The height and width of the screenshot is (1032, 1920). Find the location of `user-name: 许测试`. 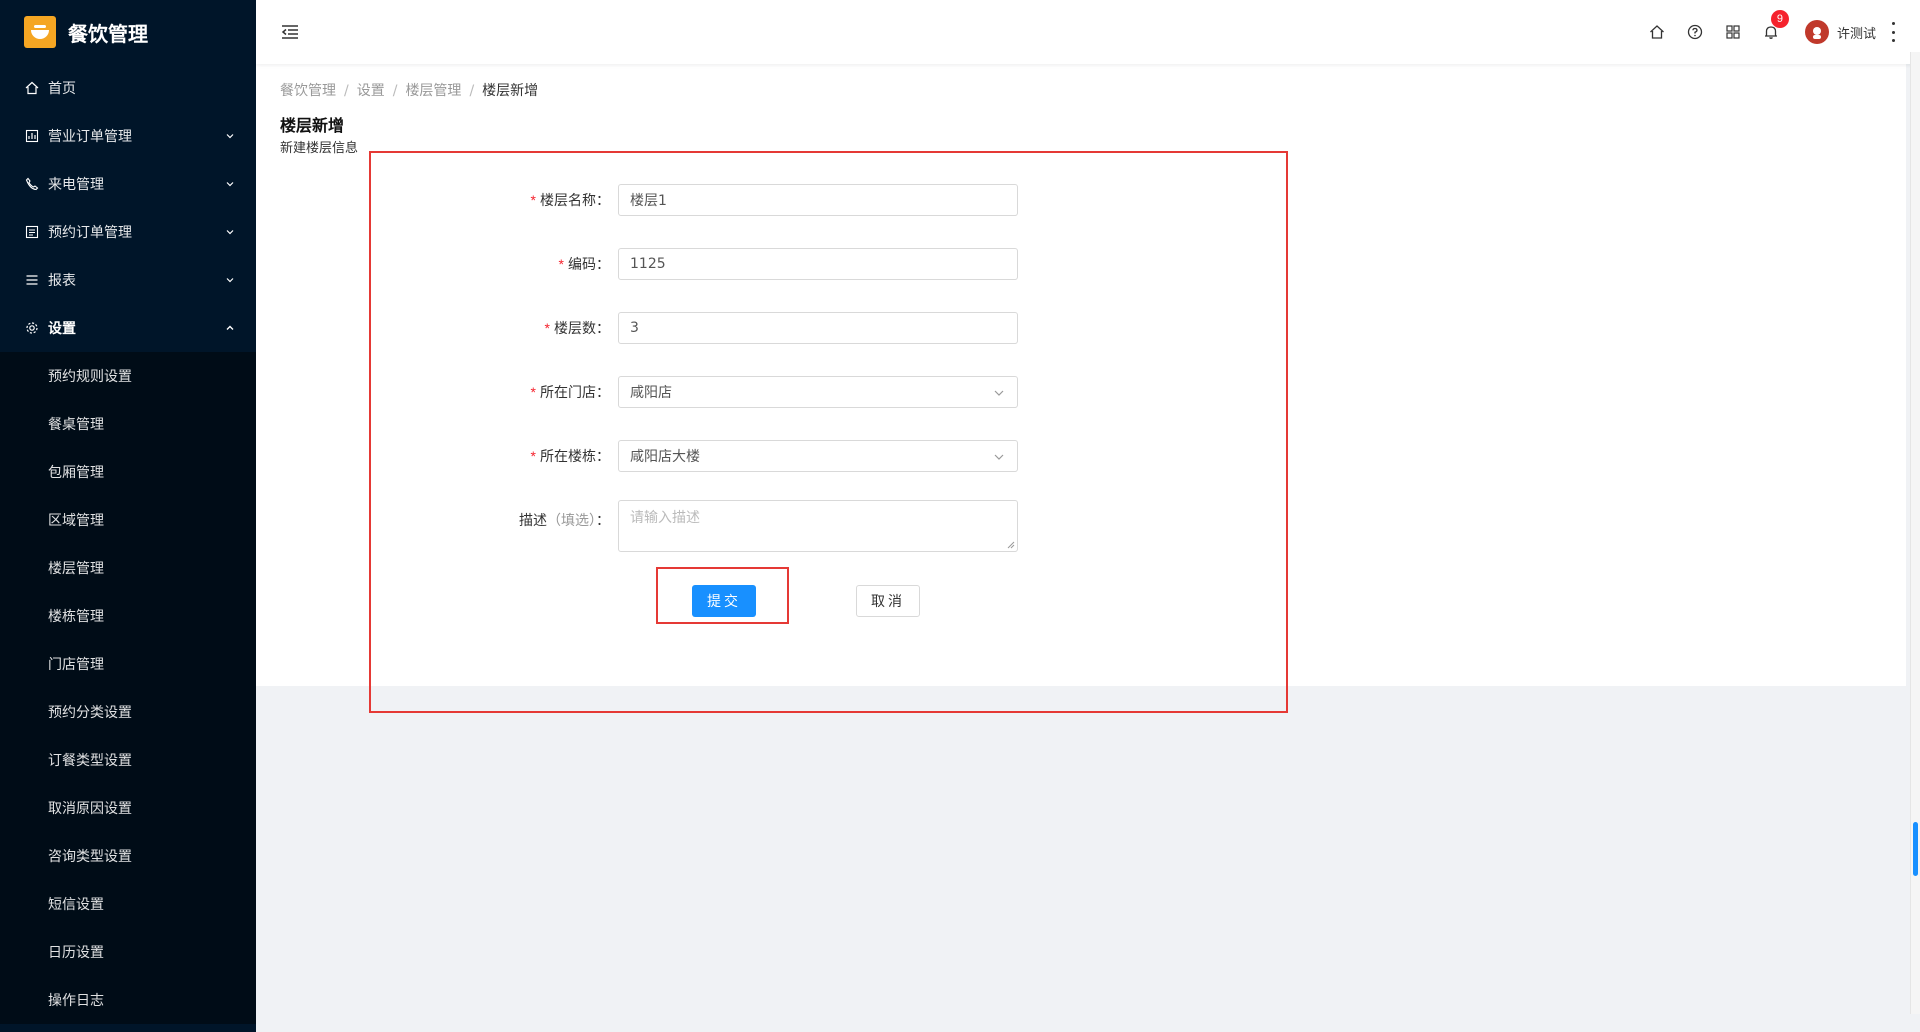

user-name: 许测试 is located at coordinates (1856, 34).